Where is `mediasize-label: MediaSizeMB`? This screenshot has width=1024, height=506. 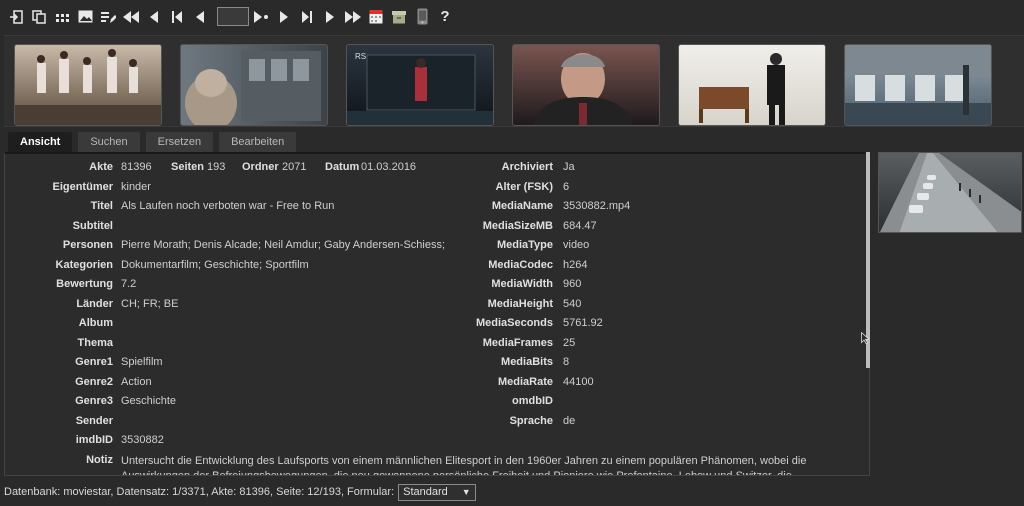 mediasize-label: MediaSizeMB is located at coordinates (517, 226).